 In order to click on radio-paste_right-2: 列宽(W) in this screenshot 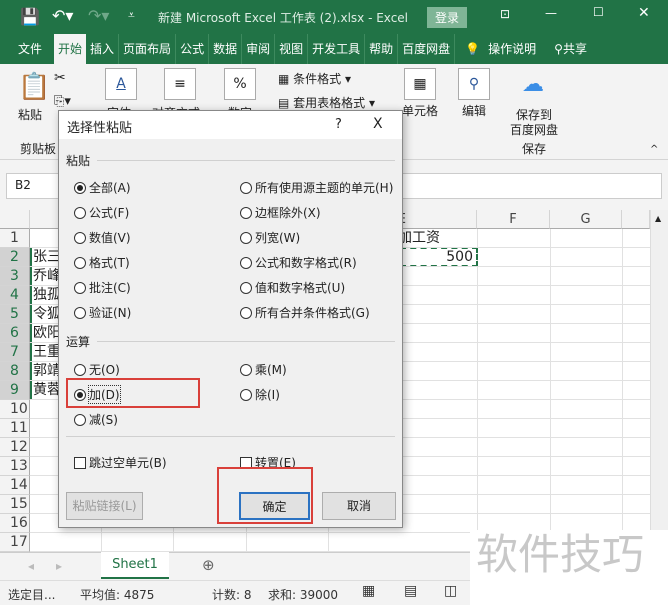, I will do `click(270, 237)`.